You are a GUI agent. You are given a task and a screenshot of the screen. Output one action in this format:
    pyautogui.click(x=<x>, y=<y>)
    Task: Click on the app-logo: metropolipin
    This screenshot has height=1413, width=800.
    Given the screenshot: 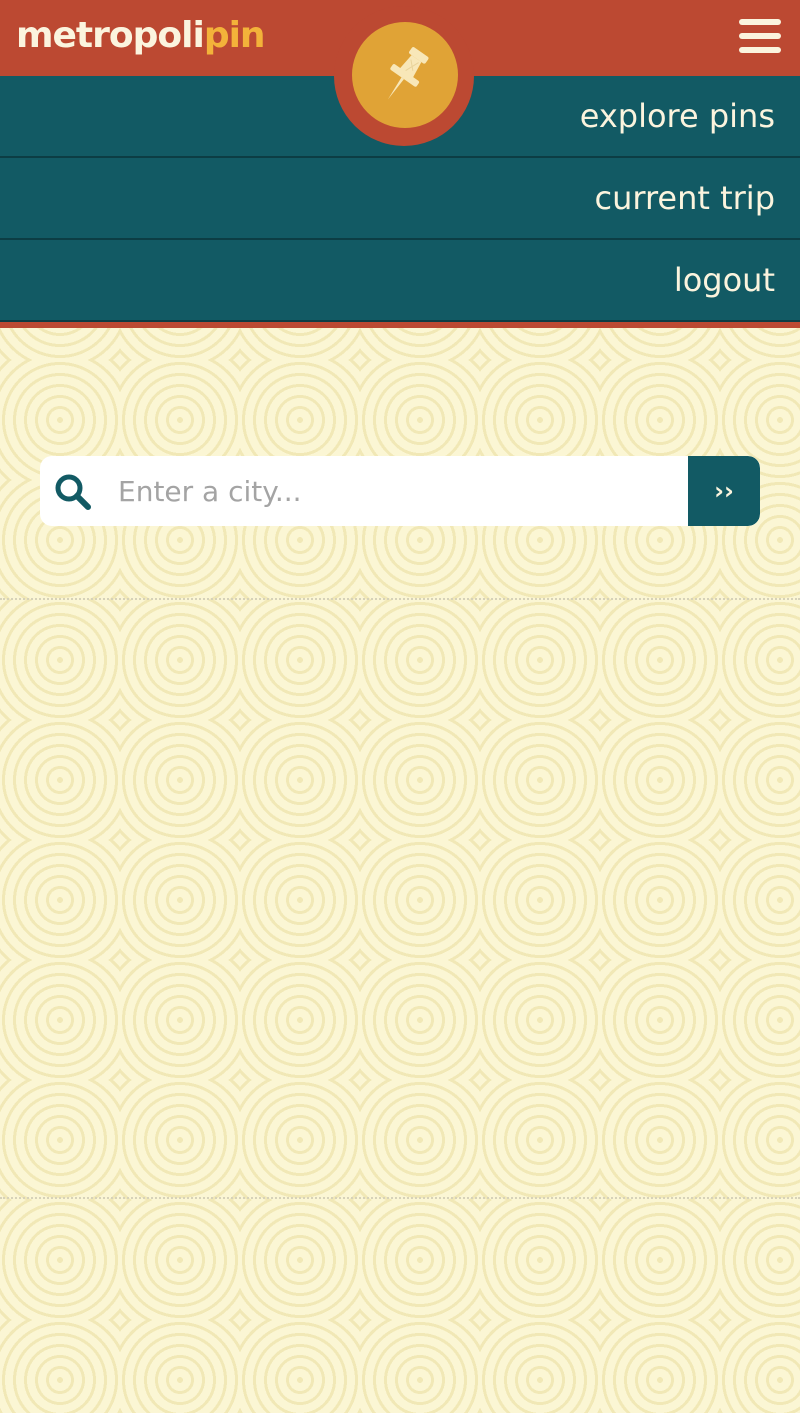 What is the action you would take?
    pyautogui.click(x=141, y=36)
    